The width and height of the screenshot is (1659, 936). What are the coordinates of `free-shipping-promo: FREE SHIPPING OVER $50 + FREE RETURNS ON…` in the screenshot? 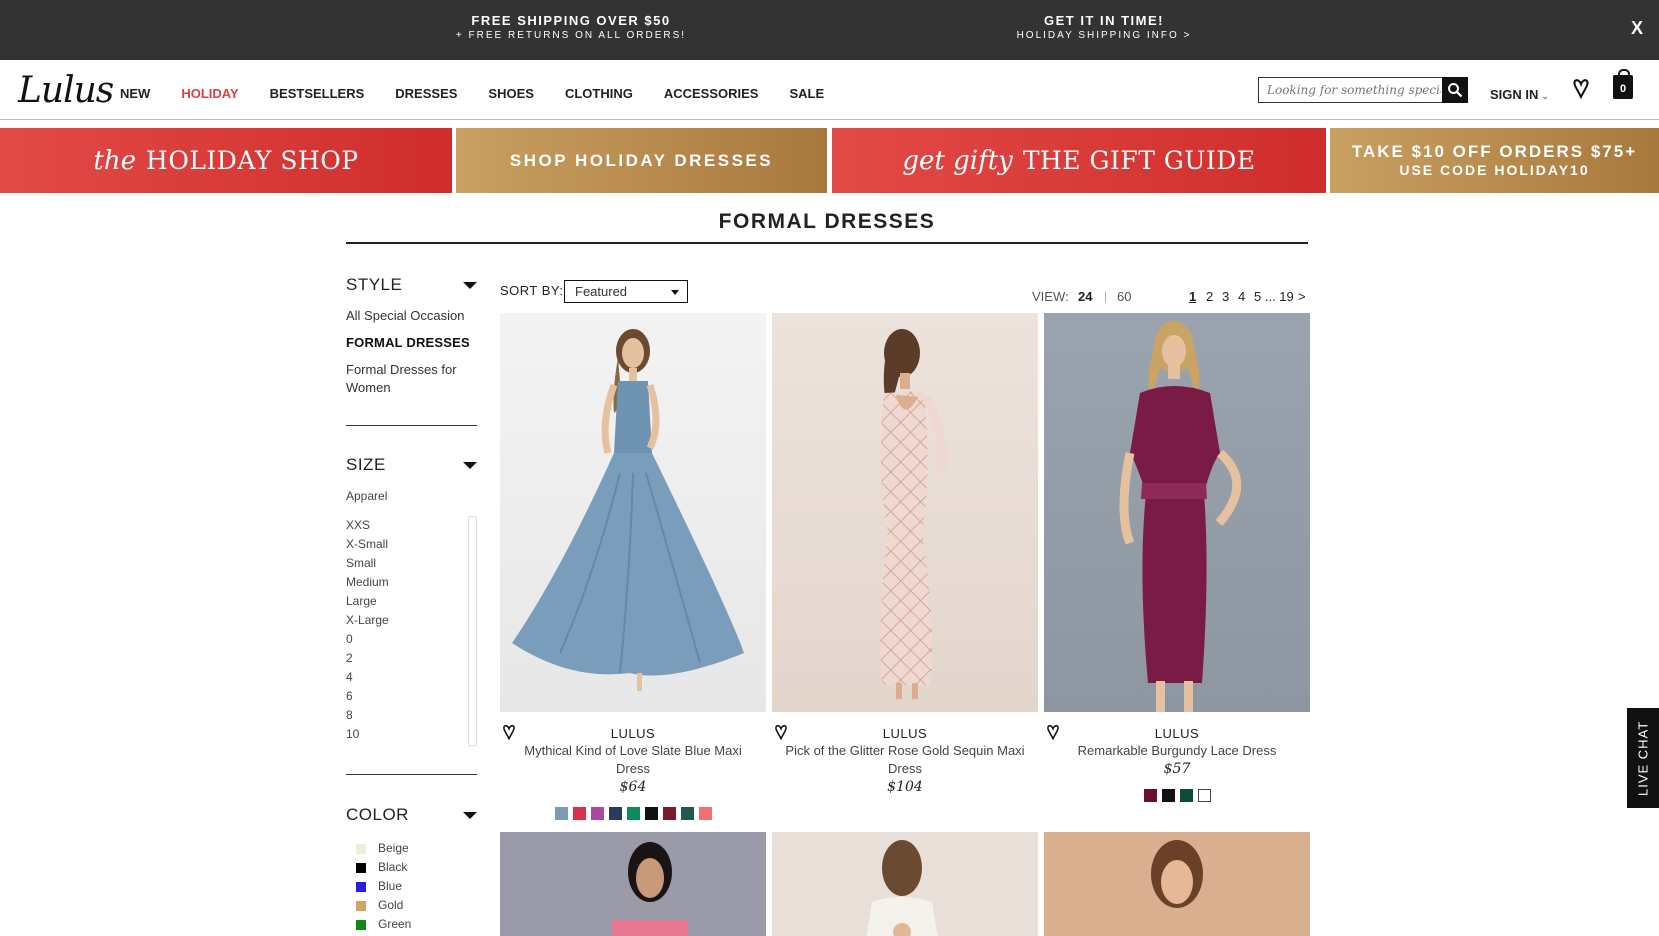 It's located at (571, 27).